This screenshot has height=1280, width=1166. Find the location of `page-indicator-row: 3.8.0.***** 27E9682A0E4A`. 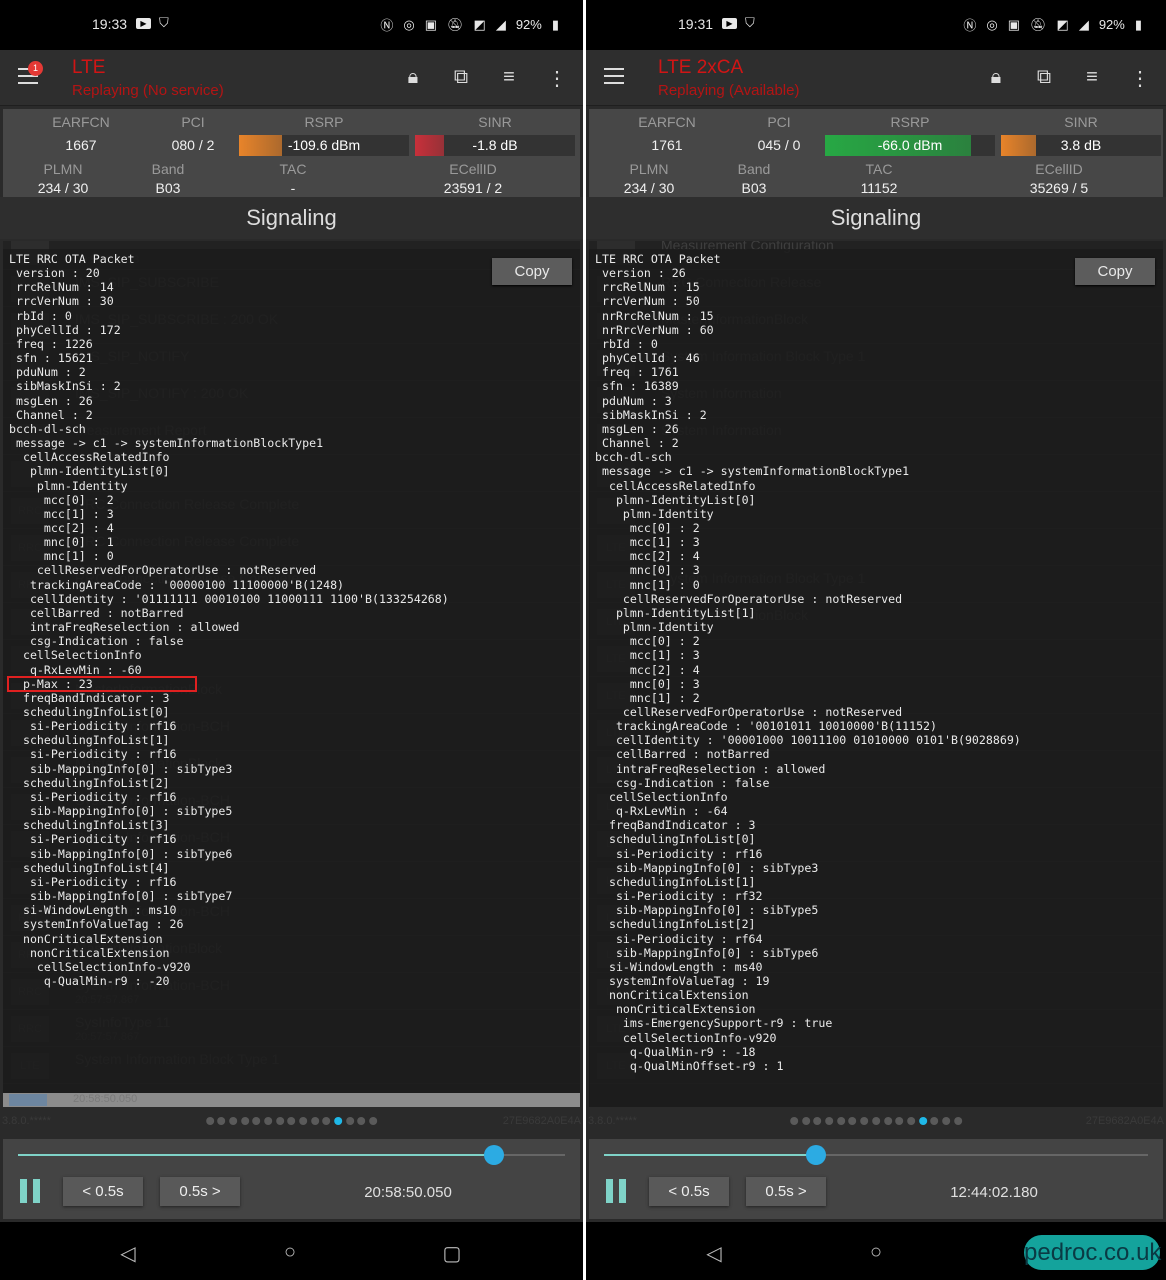

page-indicator-row: 3.8.0.***** 27E9682A0E4A is located at coordinates (291, 1122).